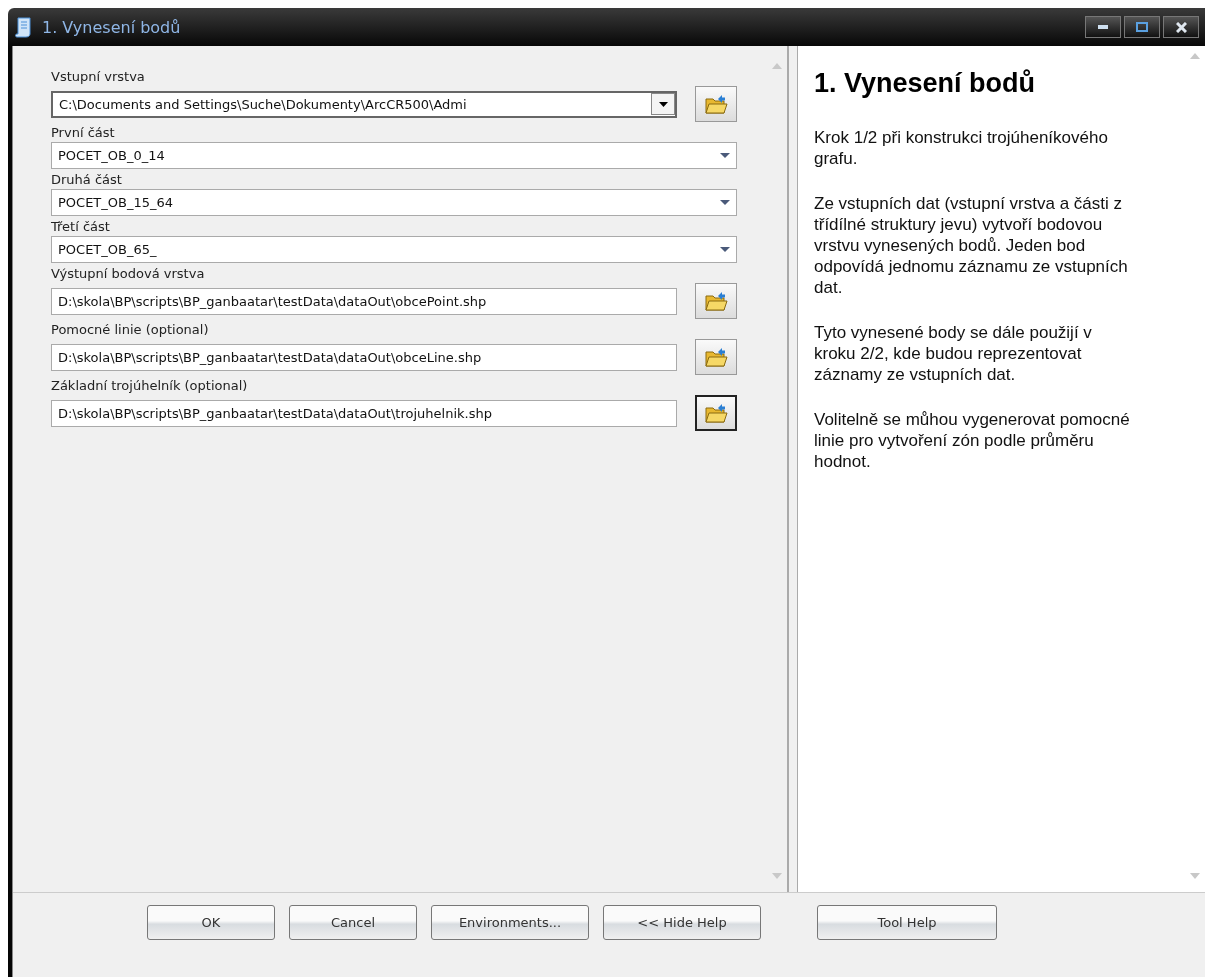 Image resolution: width=1205 pixels, height=977 pixels. Describe the element at coordinates (24, 27) in the screenshot. I see `script-icon` at that location.